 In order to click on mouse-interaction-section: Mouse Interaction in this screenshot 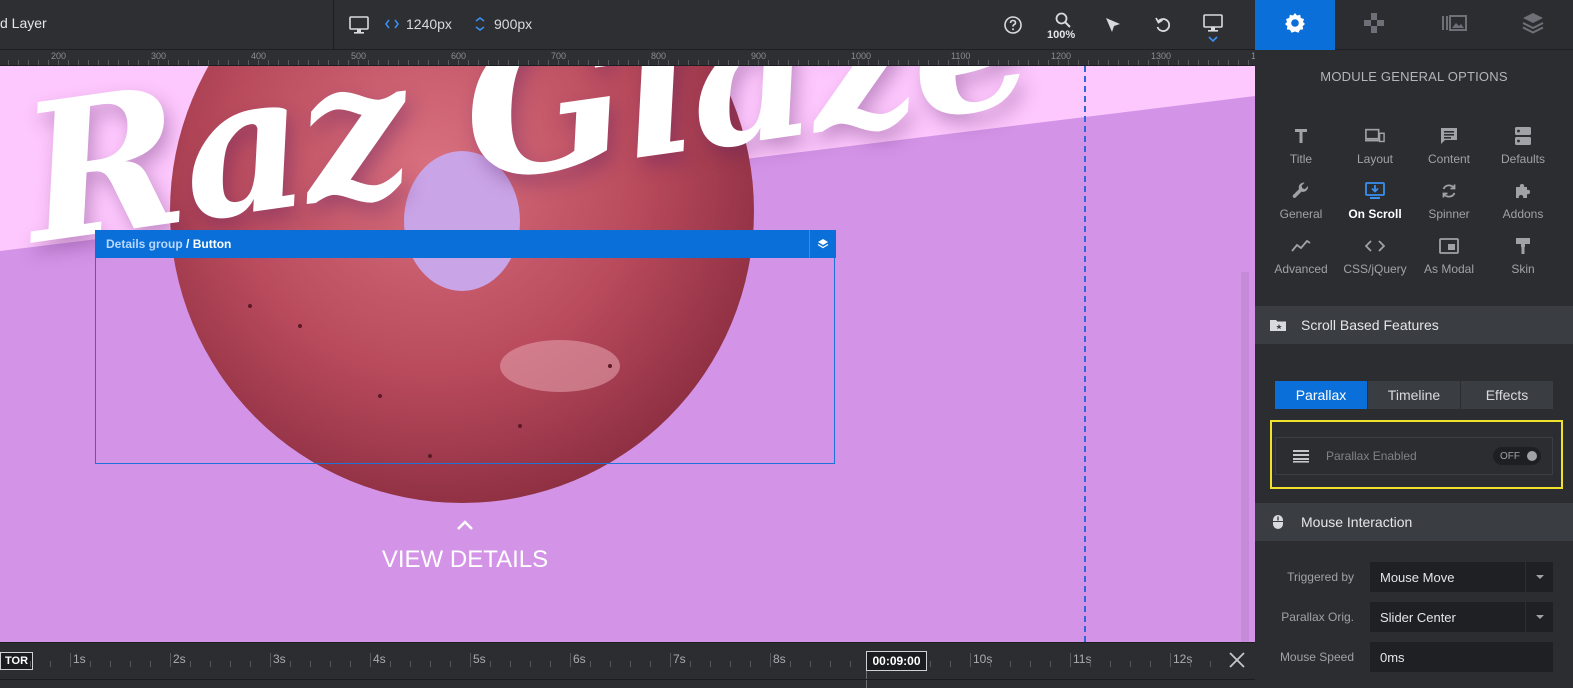, I will do `click(1414, 522)`.